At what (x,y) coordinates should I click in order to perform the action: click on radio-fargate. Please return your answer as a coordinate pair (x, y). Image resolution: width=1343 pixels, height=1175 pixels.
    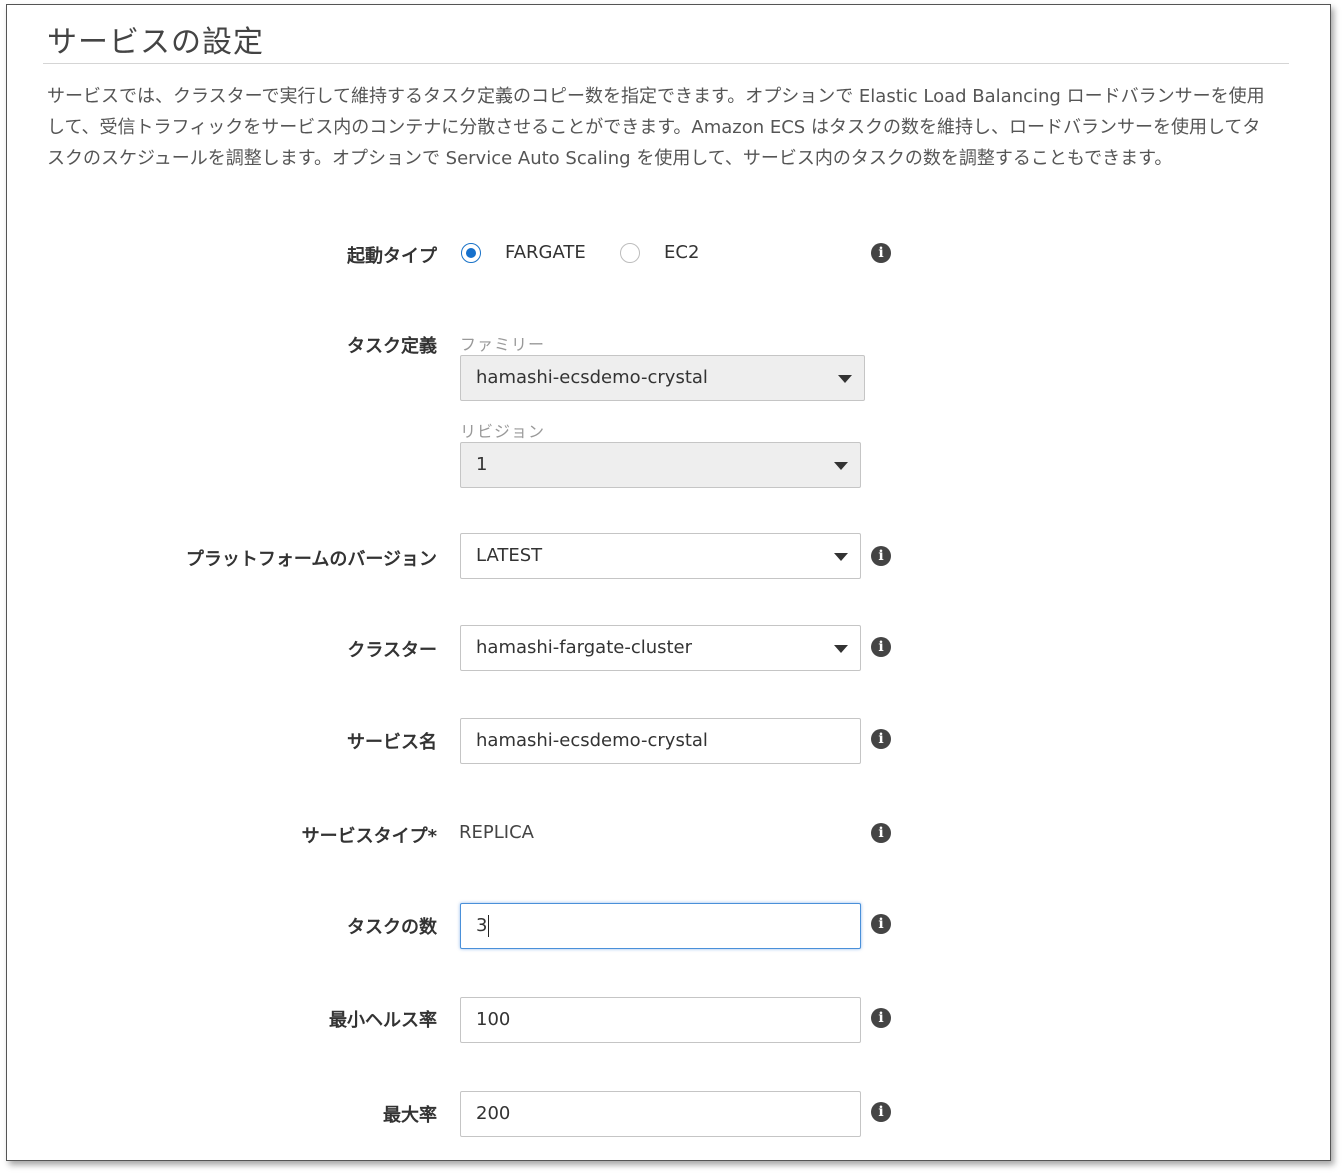
    Looking at the image, I should click on (471, 253).